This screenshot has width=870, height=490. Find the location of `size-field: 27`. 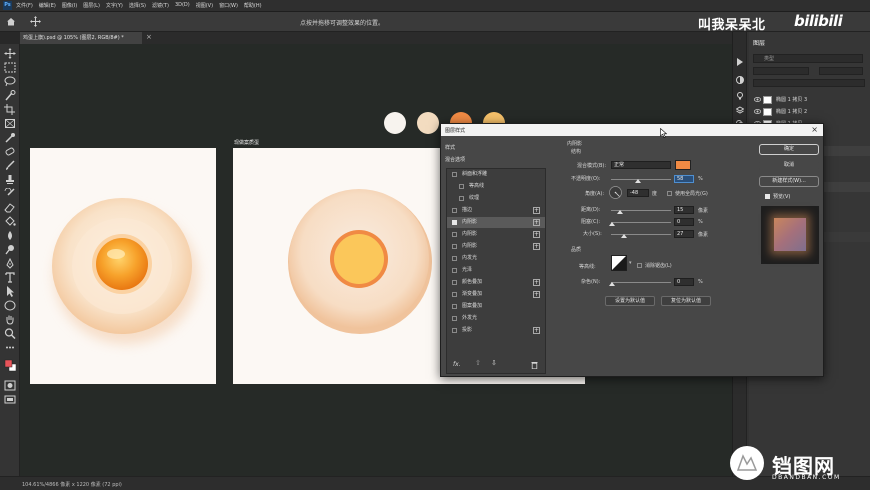

size-field: 27 is located at coordinates (684, 234).